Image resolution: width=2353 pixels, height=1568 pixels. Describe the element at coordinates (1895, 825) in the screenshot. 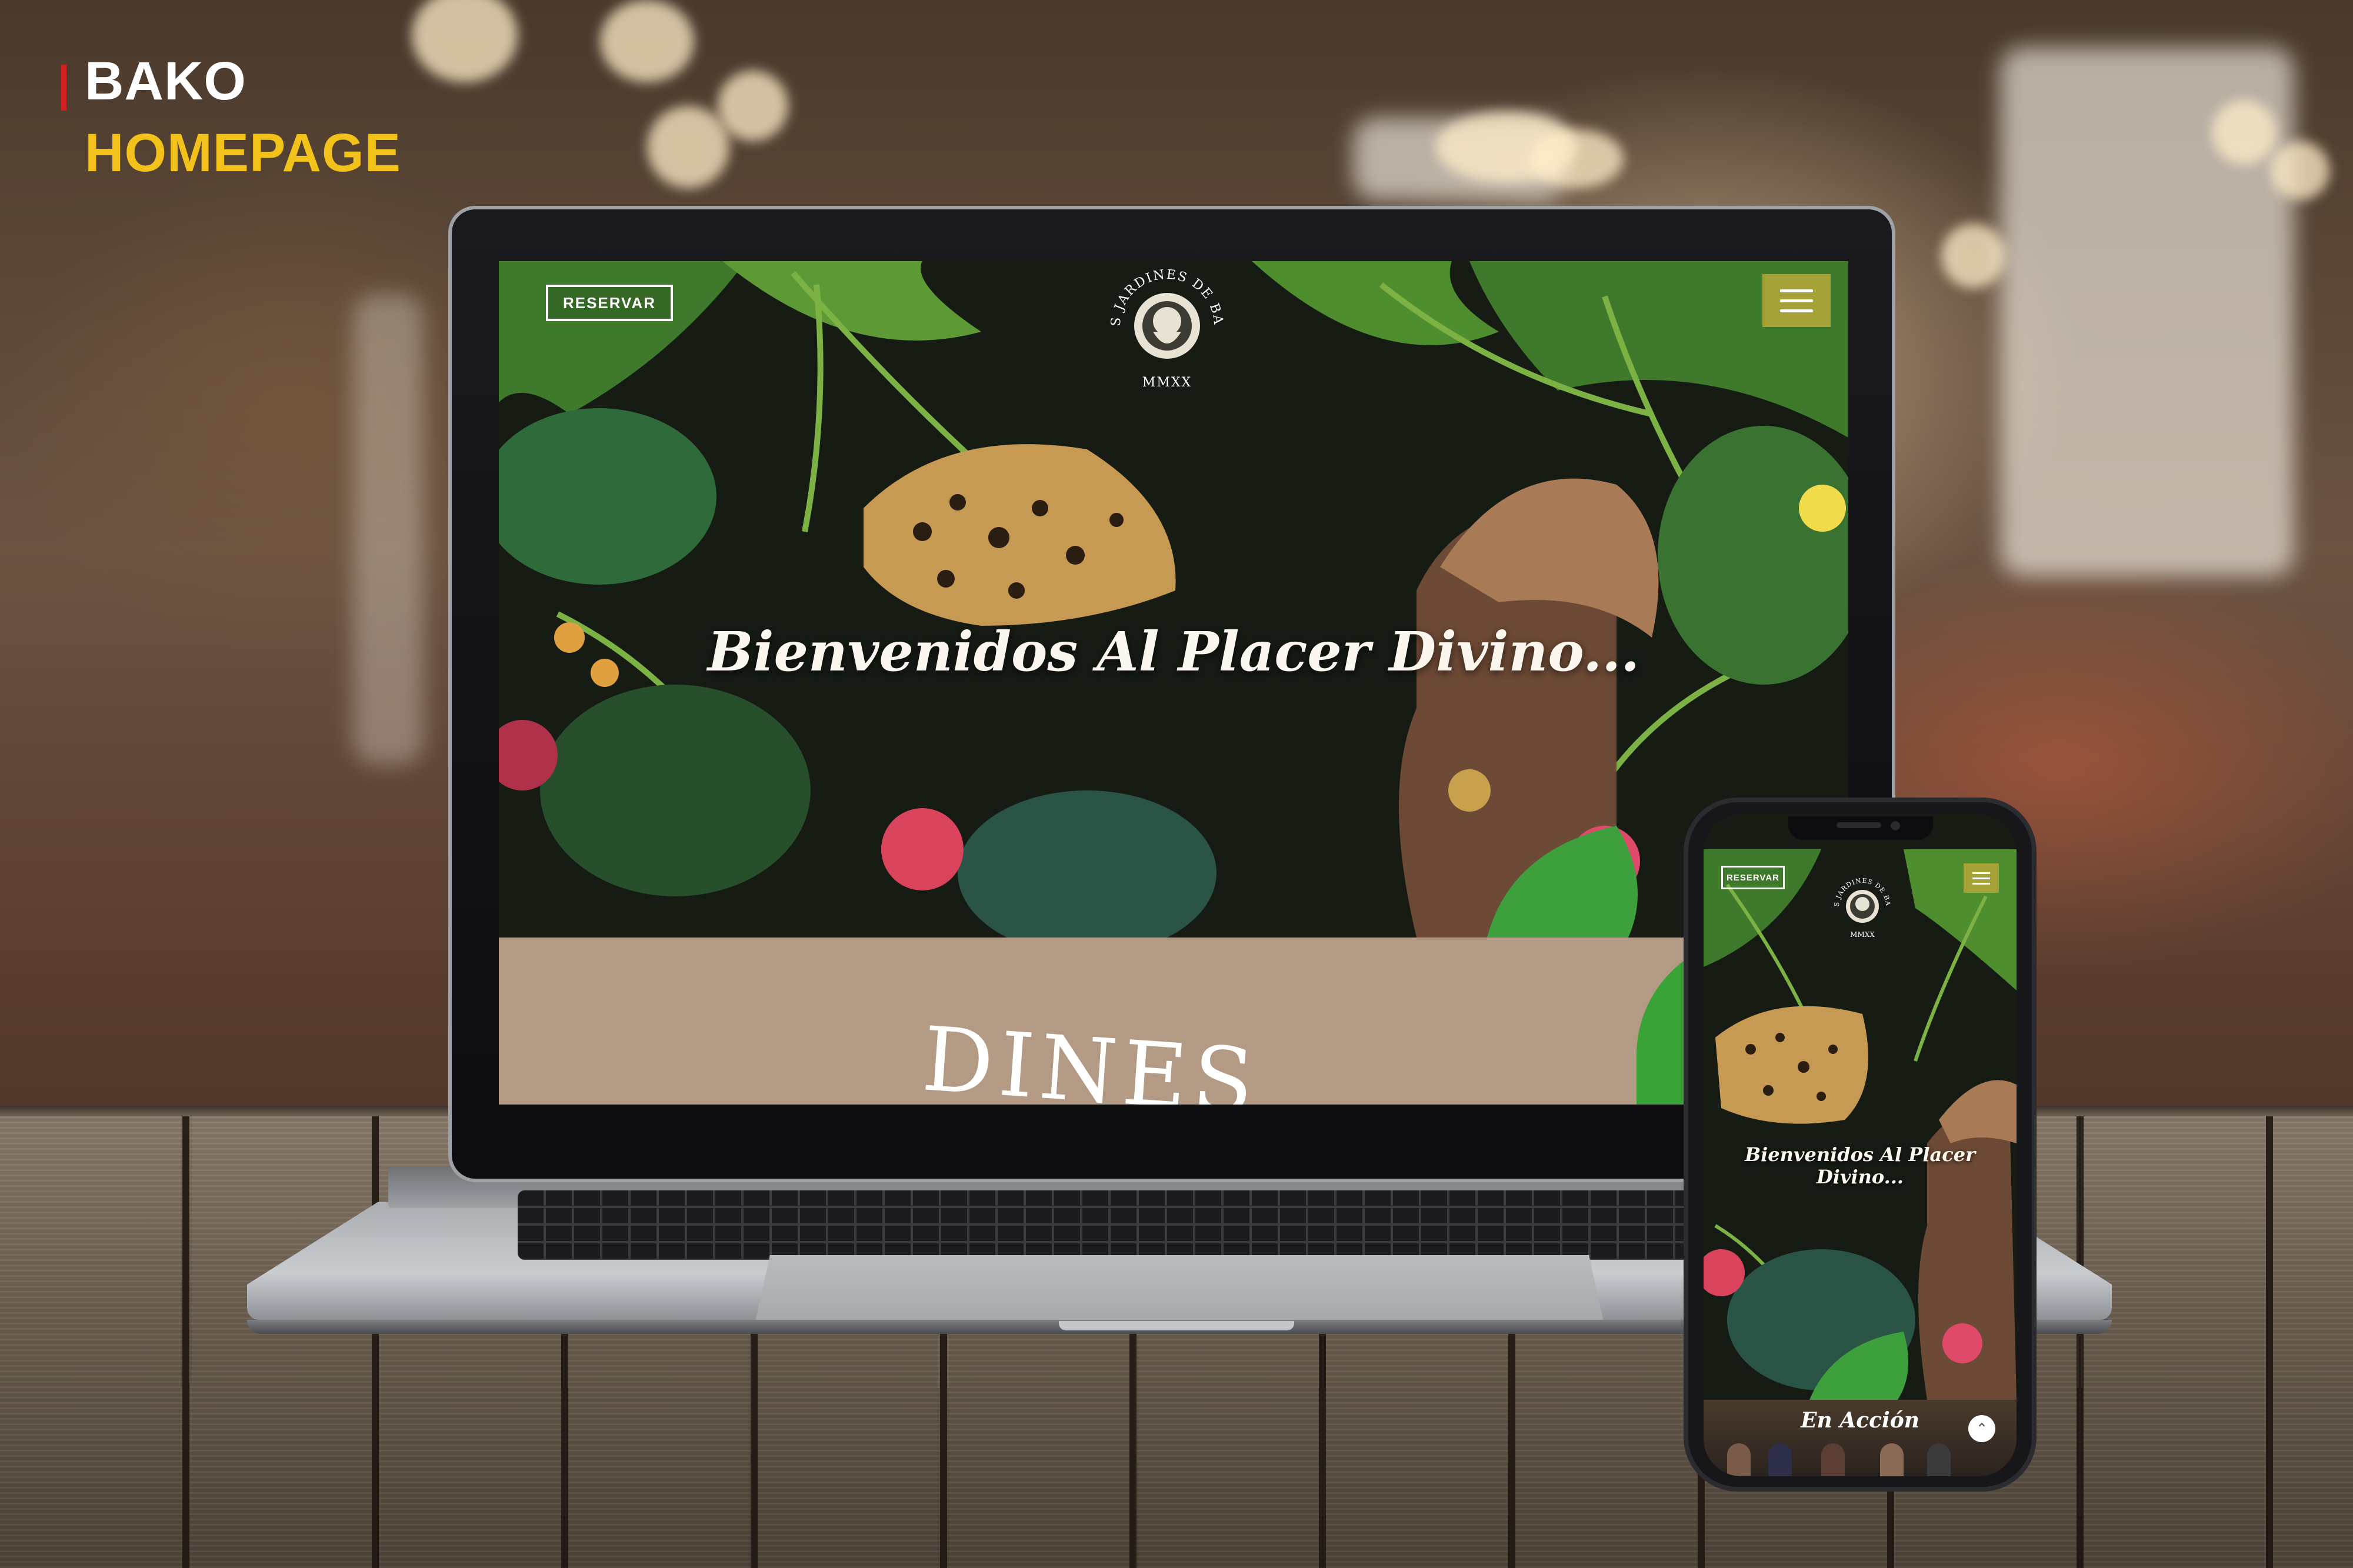

I see `phone-camera` at that location.